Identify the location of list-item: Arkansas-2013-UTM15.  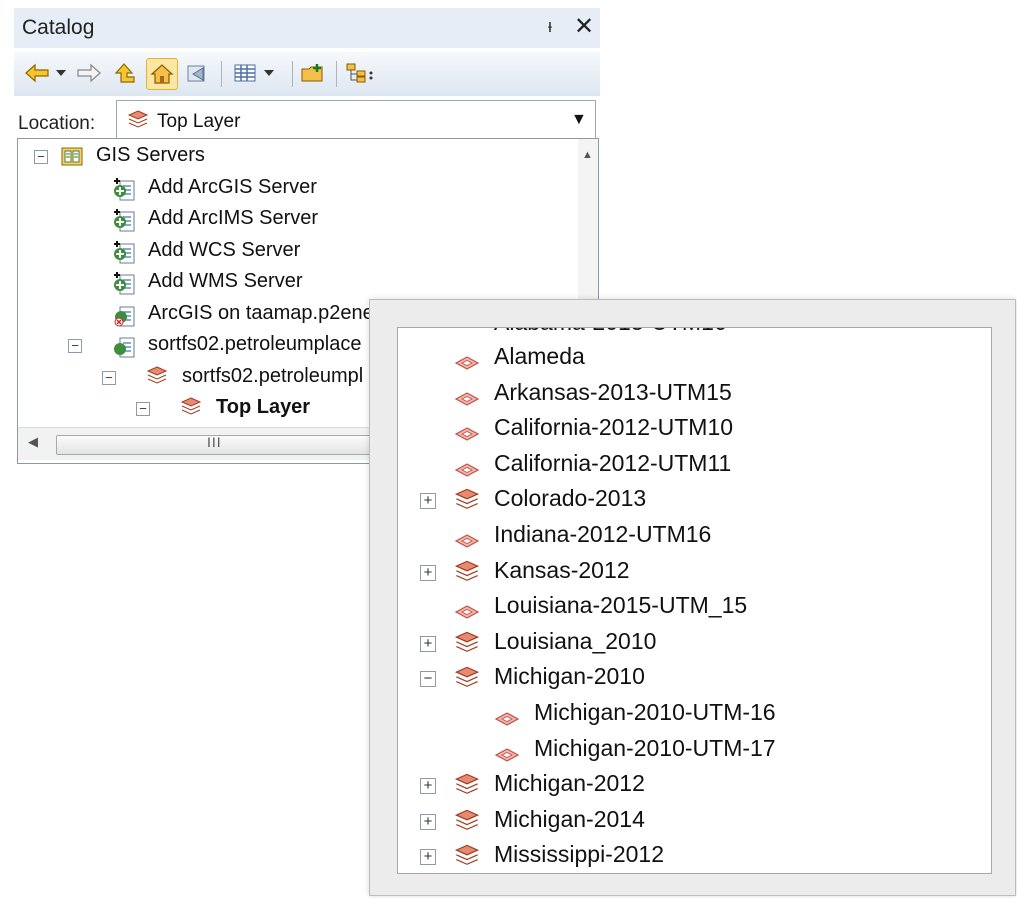
(694, 394).